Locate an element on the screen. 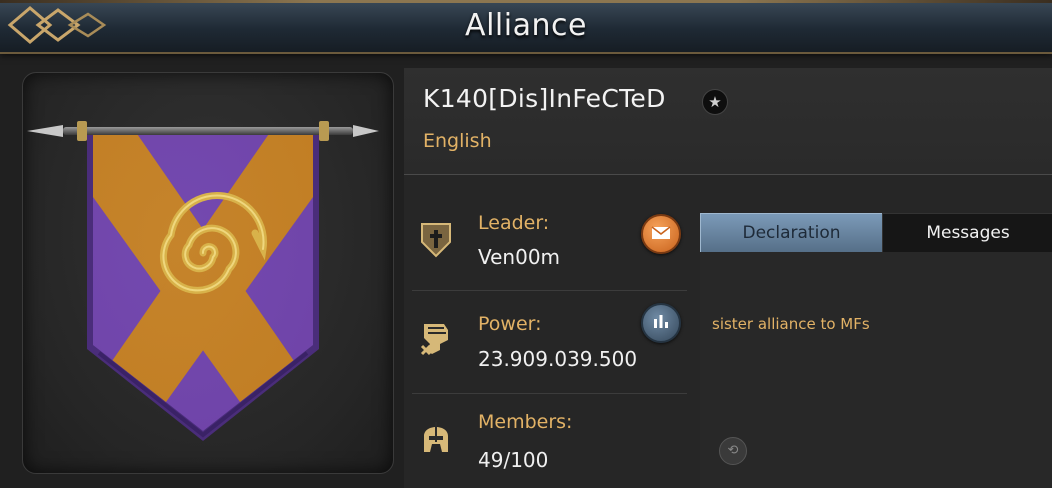 This screenshot has height=488, width=1052. leader-value: Ven00m is located at coordinates (519, 257).